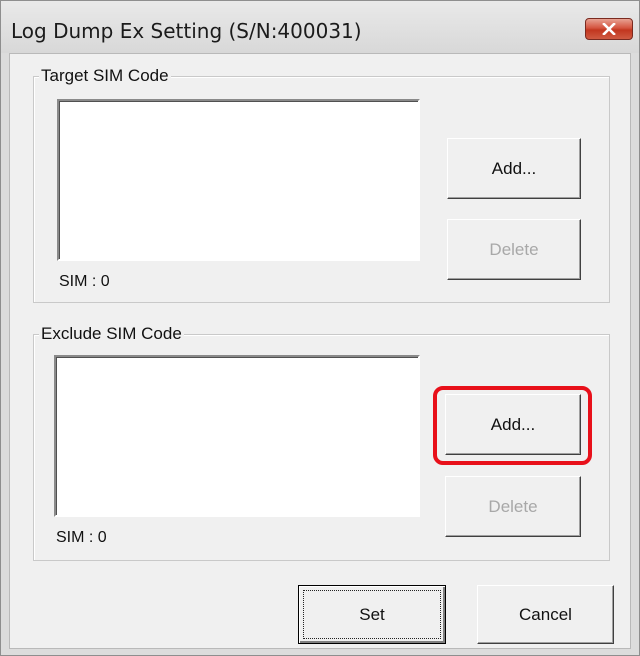  I want to click on exclude-sim-listbox, so click(237, 436).